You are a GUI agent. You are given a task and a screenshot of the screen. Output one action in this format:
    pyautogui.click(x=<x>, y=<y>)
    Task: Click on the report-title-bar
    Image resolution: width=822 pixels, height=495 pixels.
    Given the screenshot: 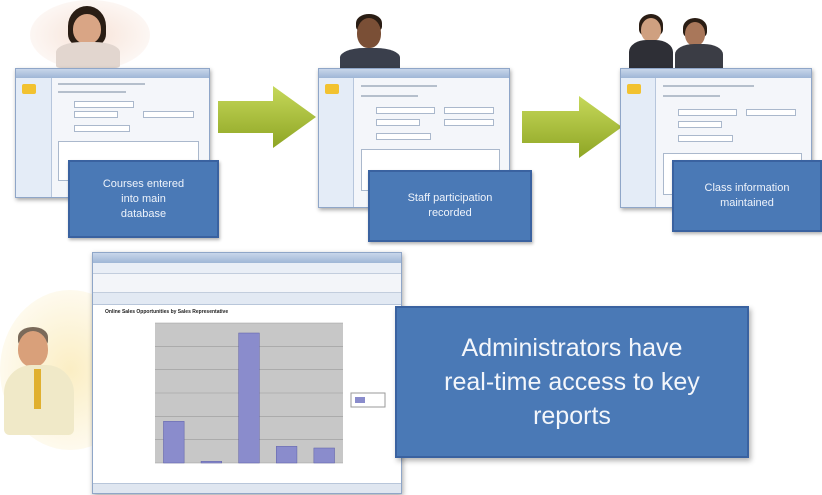 What is the action you would take?
    pyautogui.click(x=247, y=258)
    